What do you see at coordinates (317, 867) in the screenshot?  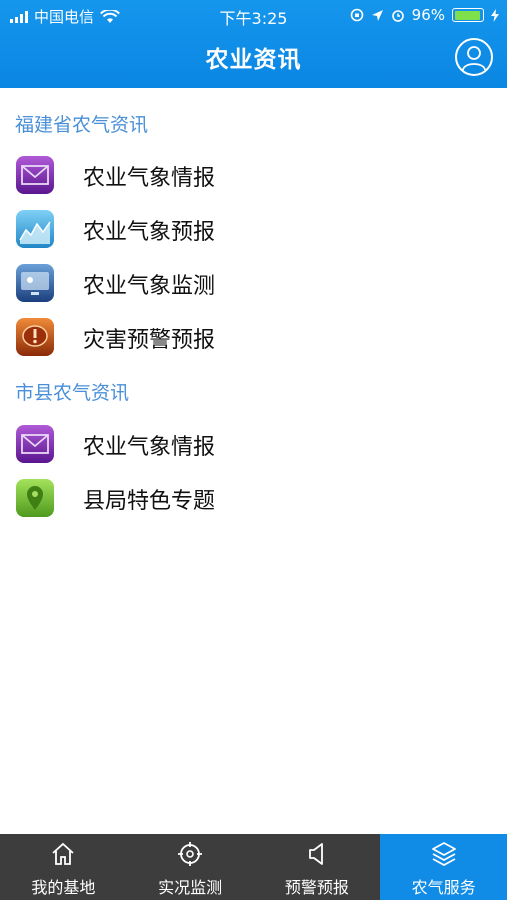 I see `tab-warning-forecast: 预警预报` at bounding box center [317, 867].